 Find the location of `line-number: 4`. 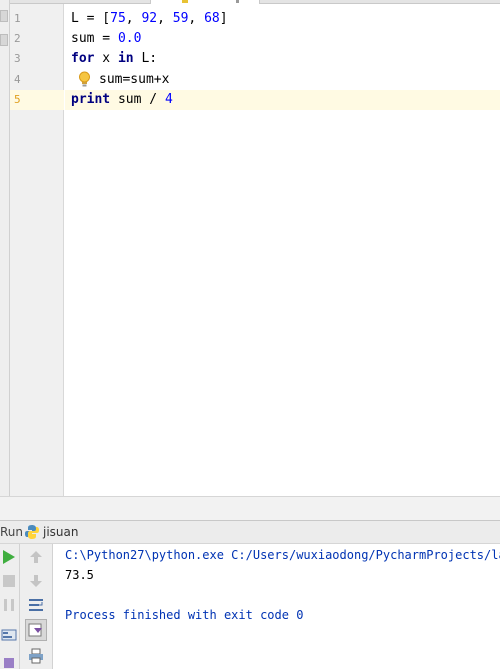

line-number: 4 is located at coordinates (17, 79).